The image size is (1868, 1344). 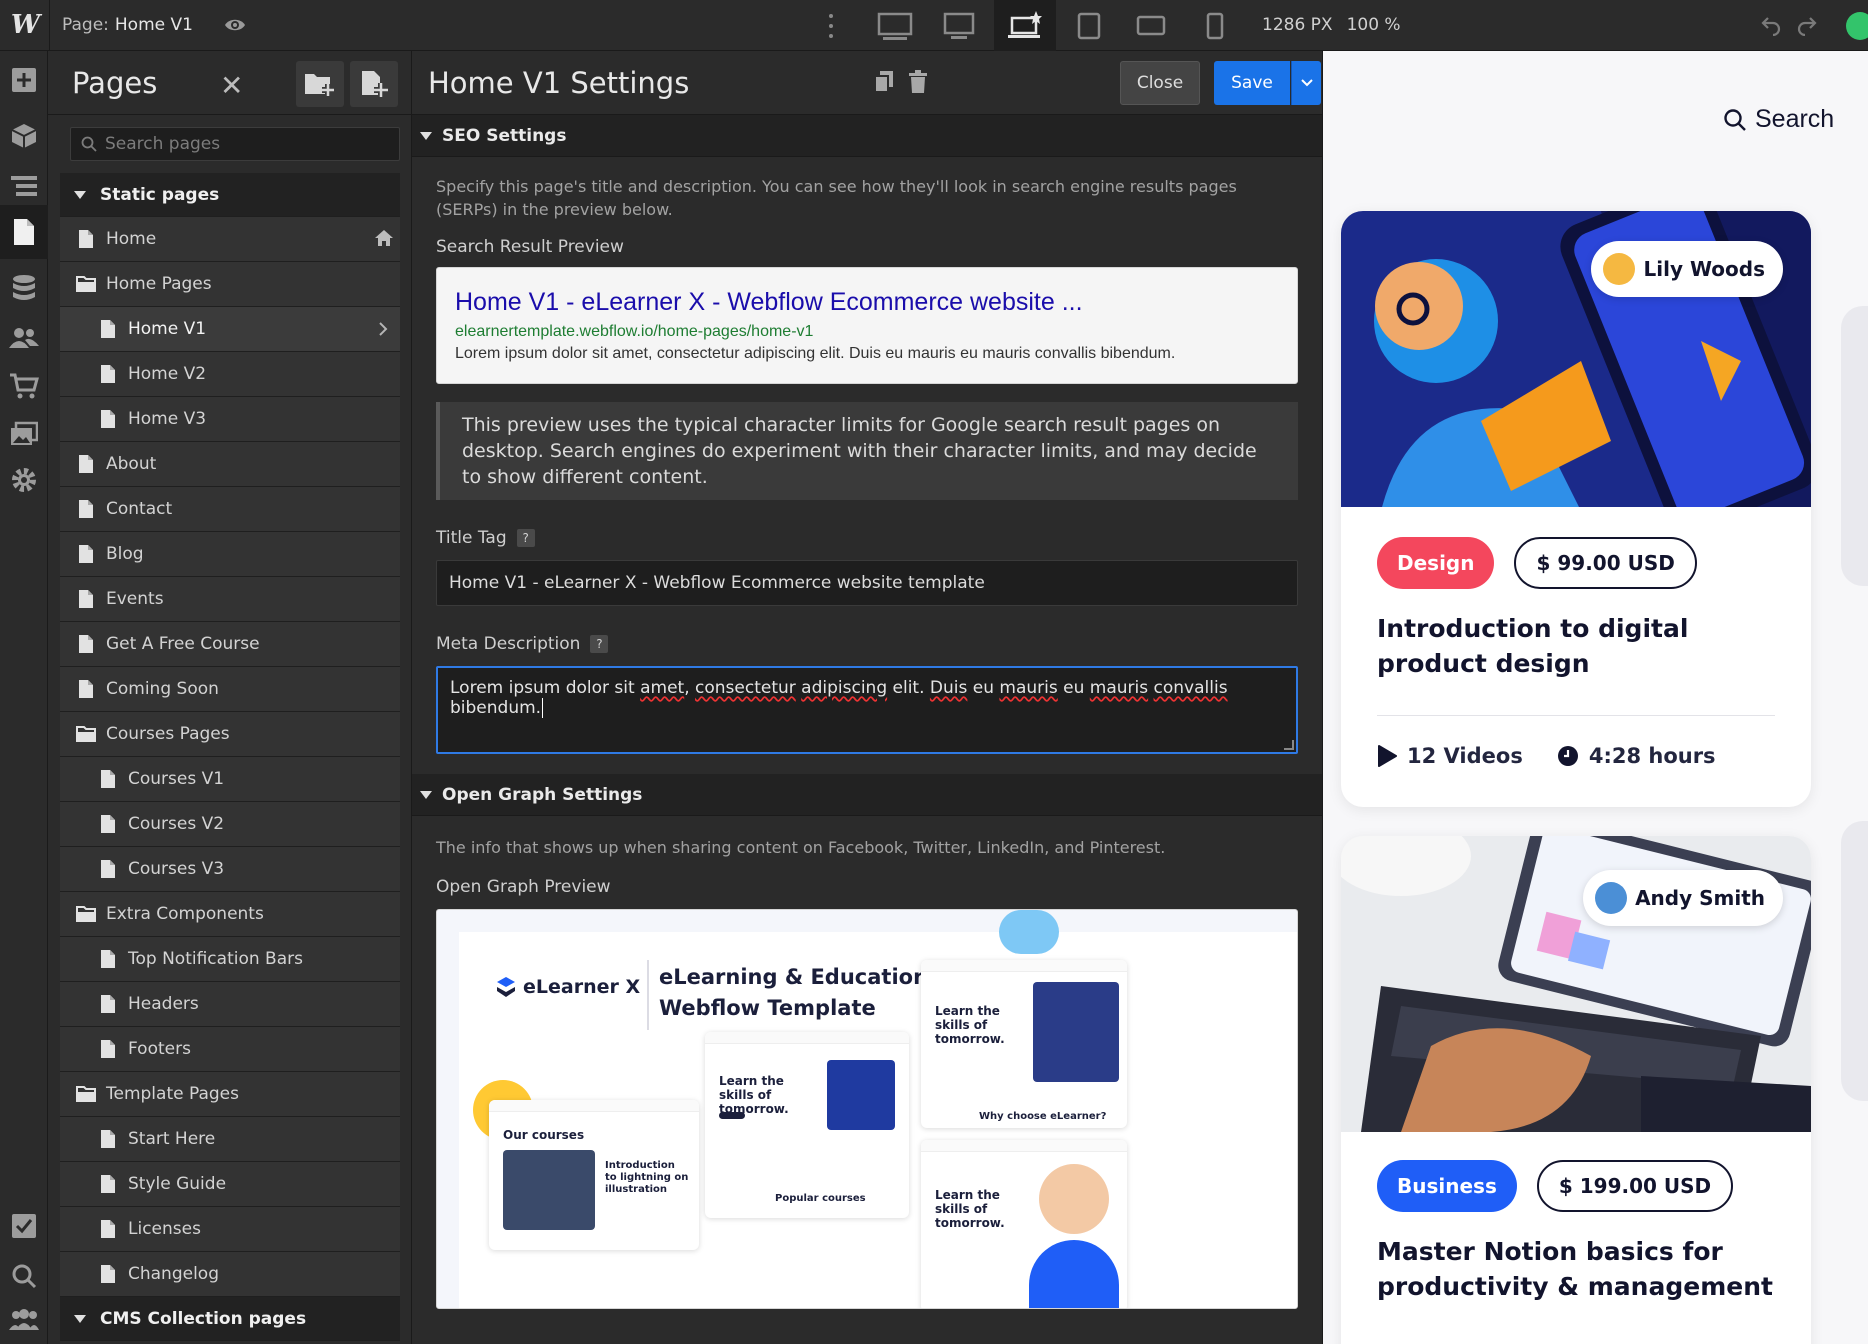 What do you see at coordinates (1024, 1224) in the screenshot?
I see `mini-page-home-v3: Learn the skills of tomorrow.` at bounding box center [1024, 1224].